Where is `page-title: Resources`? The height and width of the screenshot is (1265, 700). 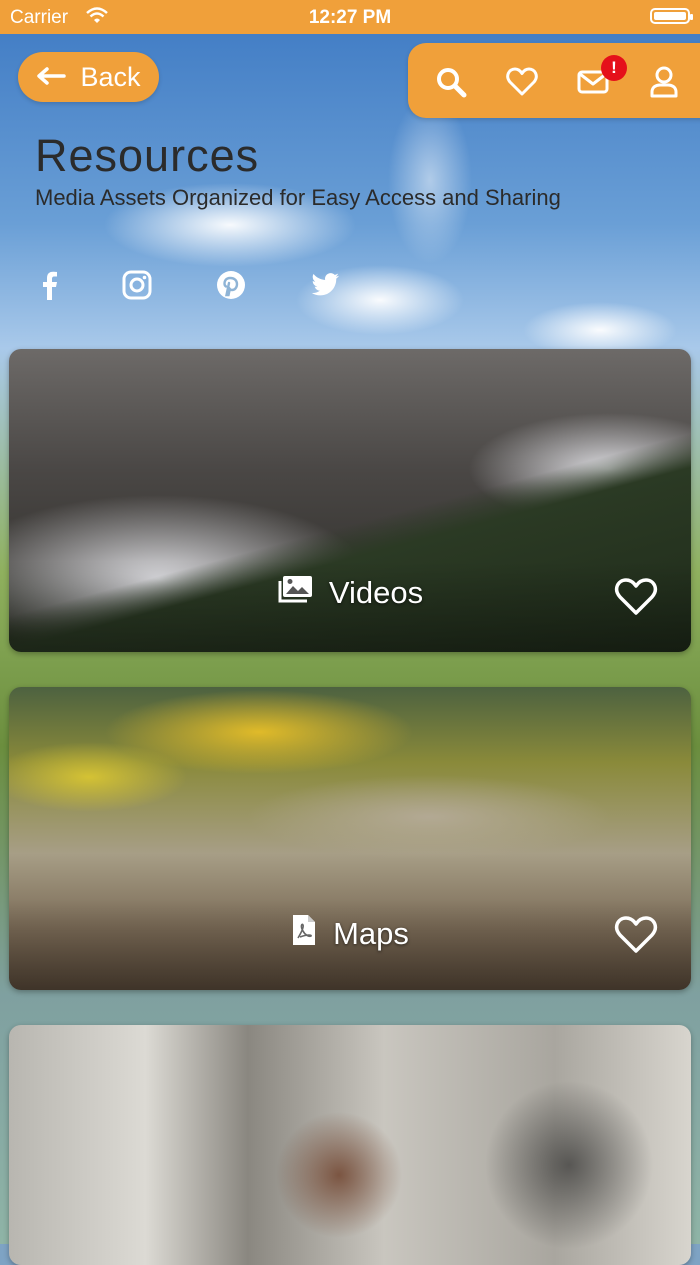 page-title: Resources is located at coordinates (147, 155).